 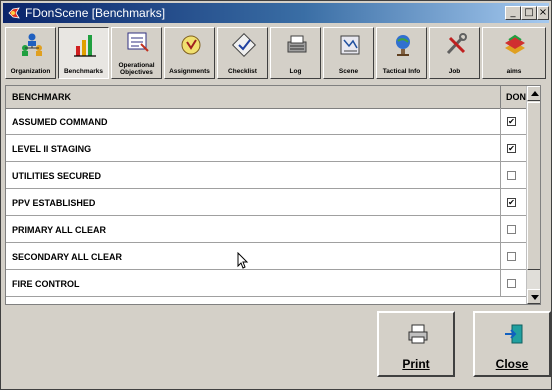 What do you see at coordinates (295, 71) in the screenshot?
I see `toolbar-label: Log` at bounding box center [295, 71].